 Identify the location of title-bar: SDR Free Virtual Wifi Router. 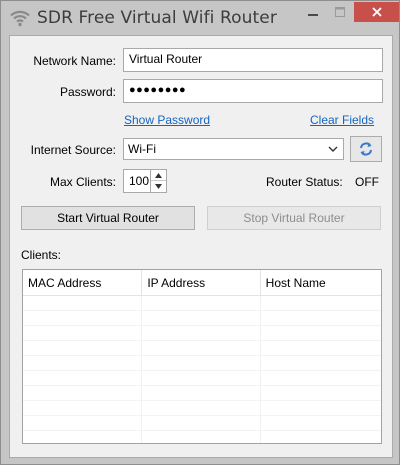
(200, 18).